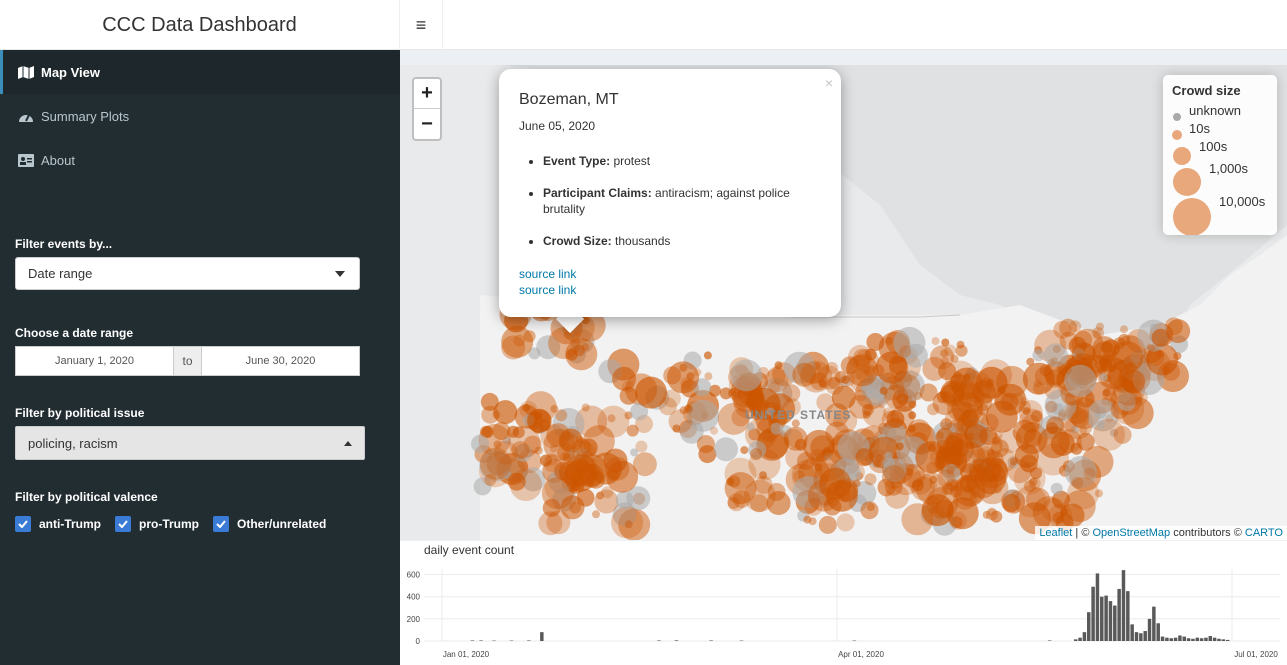  Describe the element at coordinates (58, 524) in the screenshot. I see `checkbox-anti-trump: anti-Trump` at that location.